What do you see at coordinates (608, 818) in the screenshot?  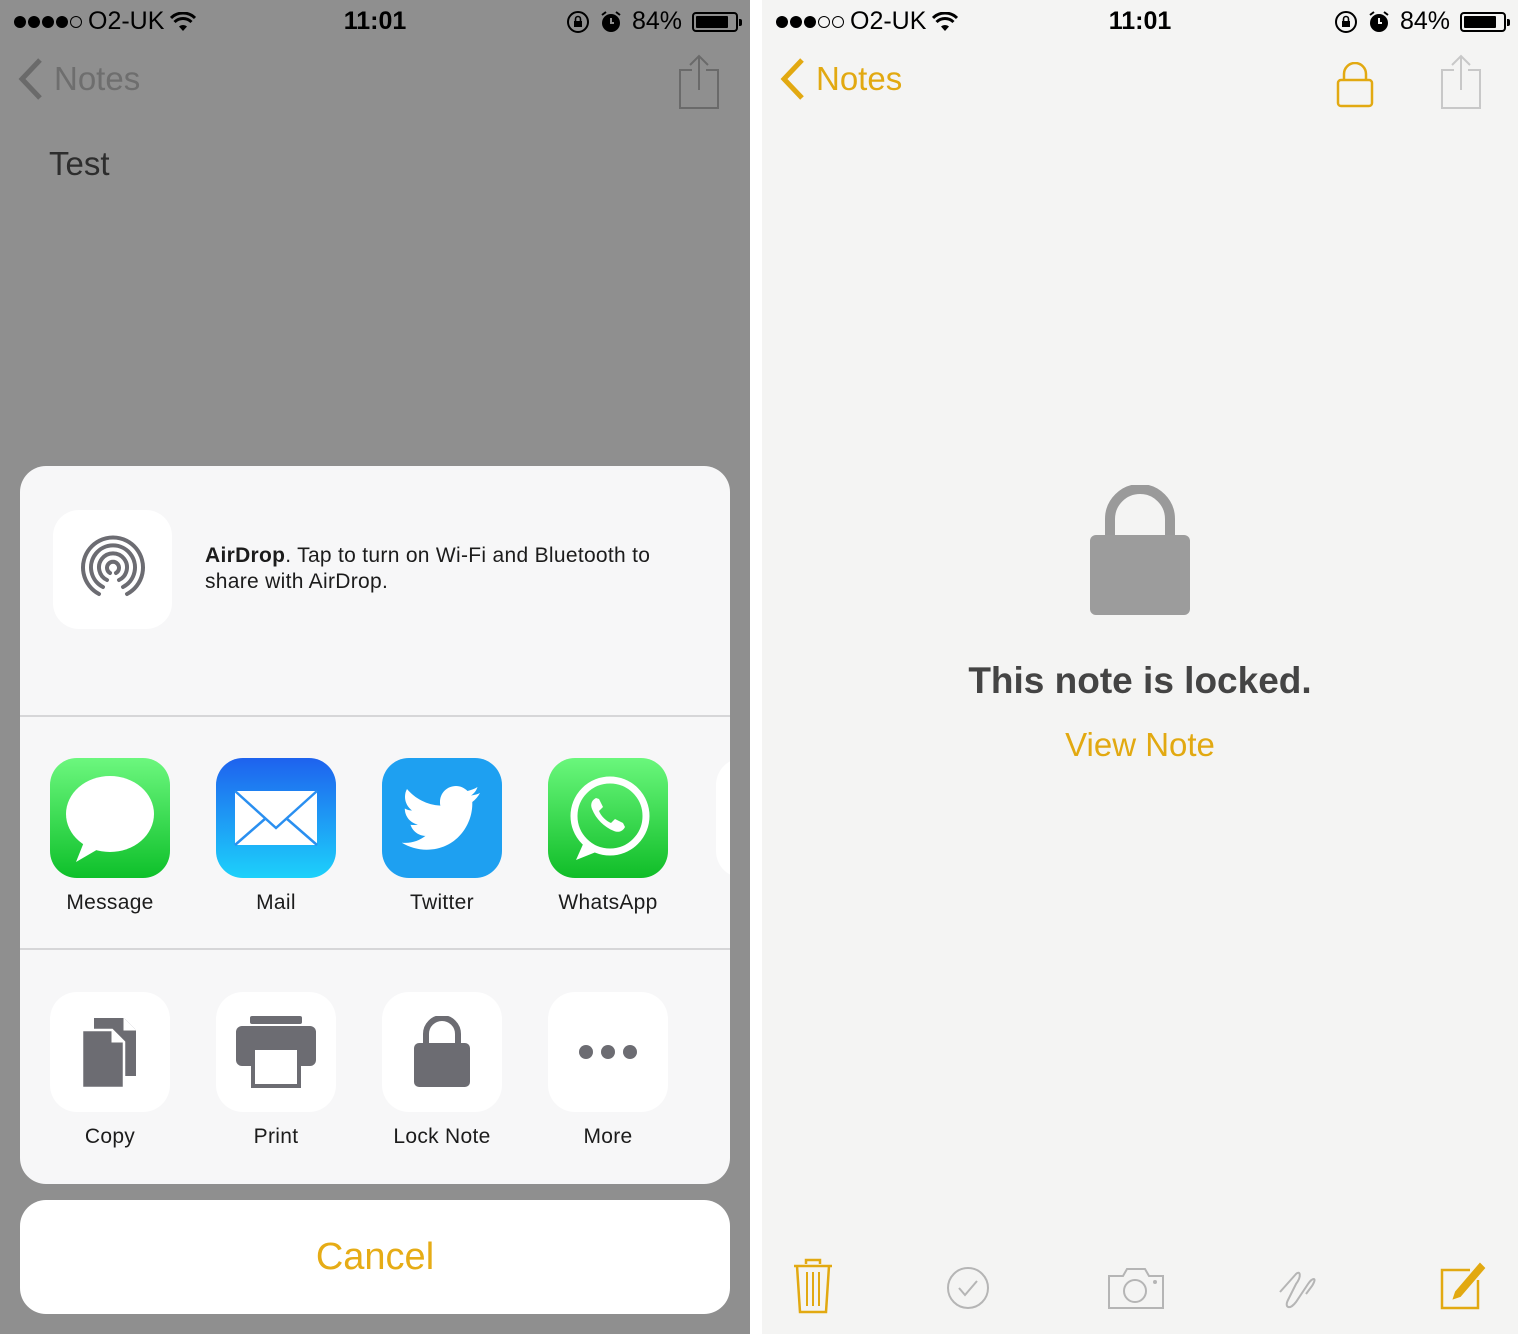 I see `whatsapp-icon` at bounding box center [608, 818].